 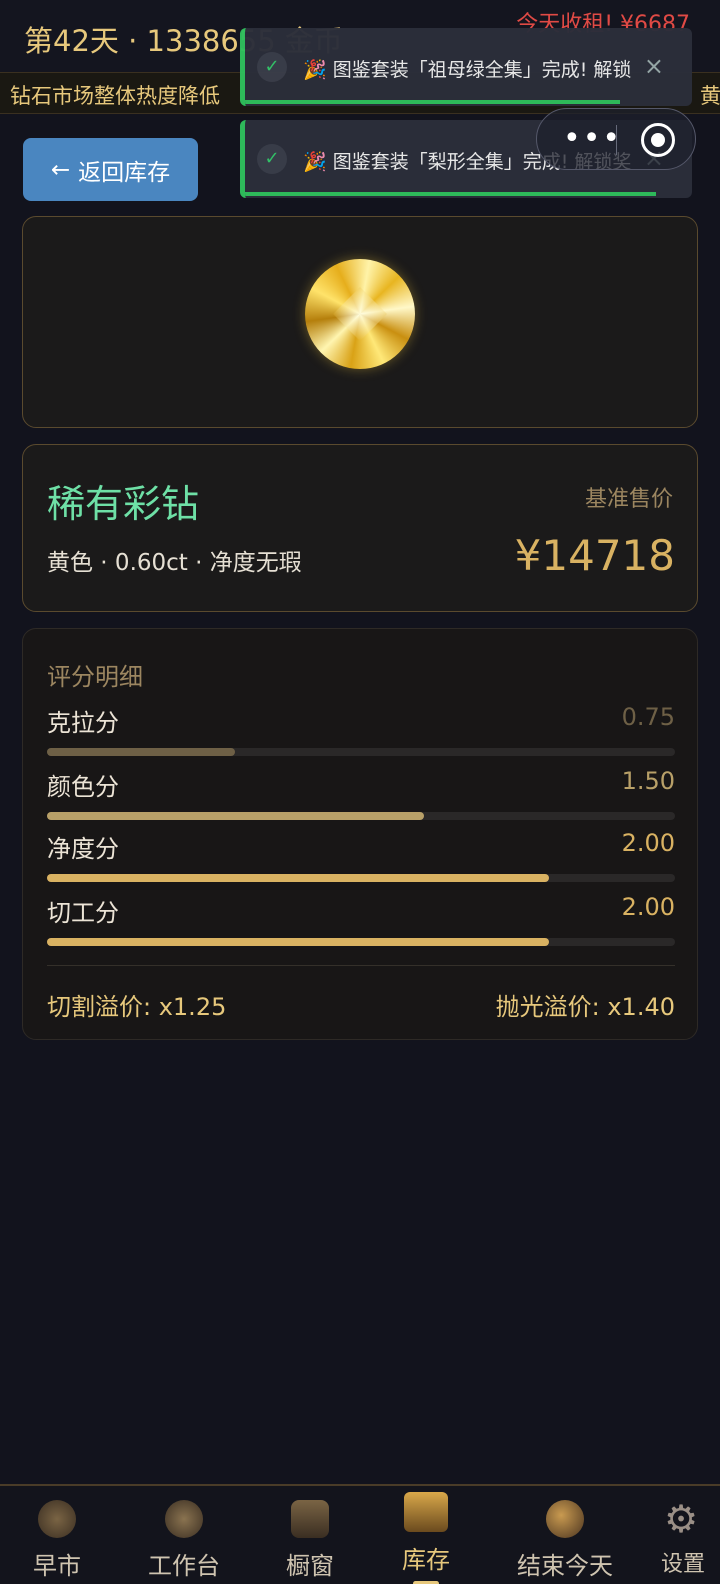 I want to click on divider, so click(x=361, y=965).